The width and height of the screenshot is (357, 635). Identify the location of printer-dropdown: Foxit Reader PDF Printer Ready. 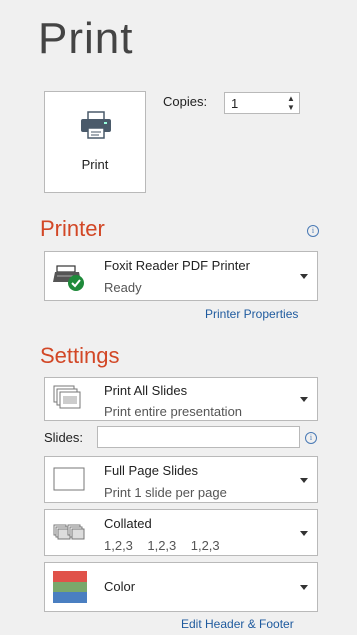
(181, 276).